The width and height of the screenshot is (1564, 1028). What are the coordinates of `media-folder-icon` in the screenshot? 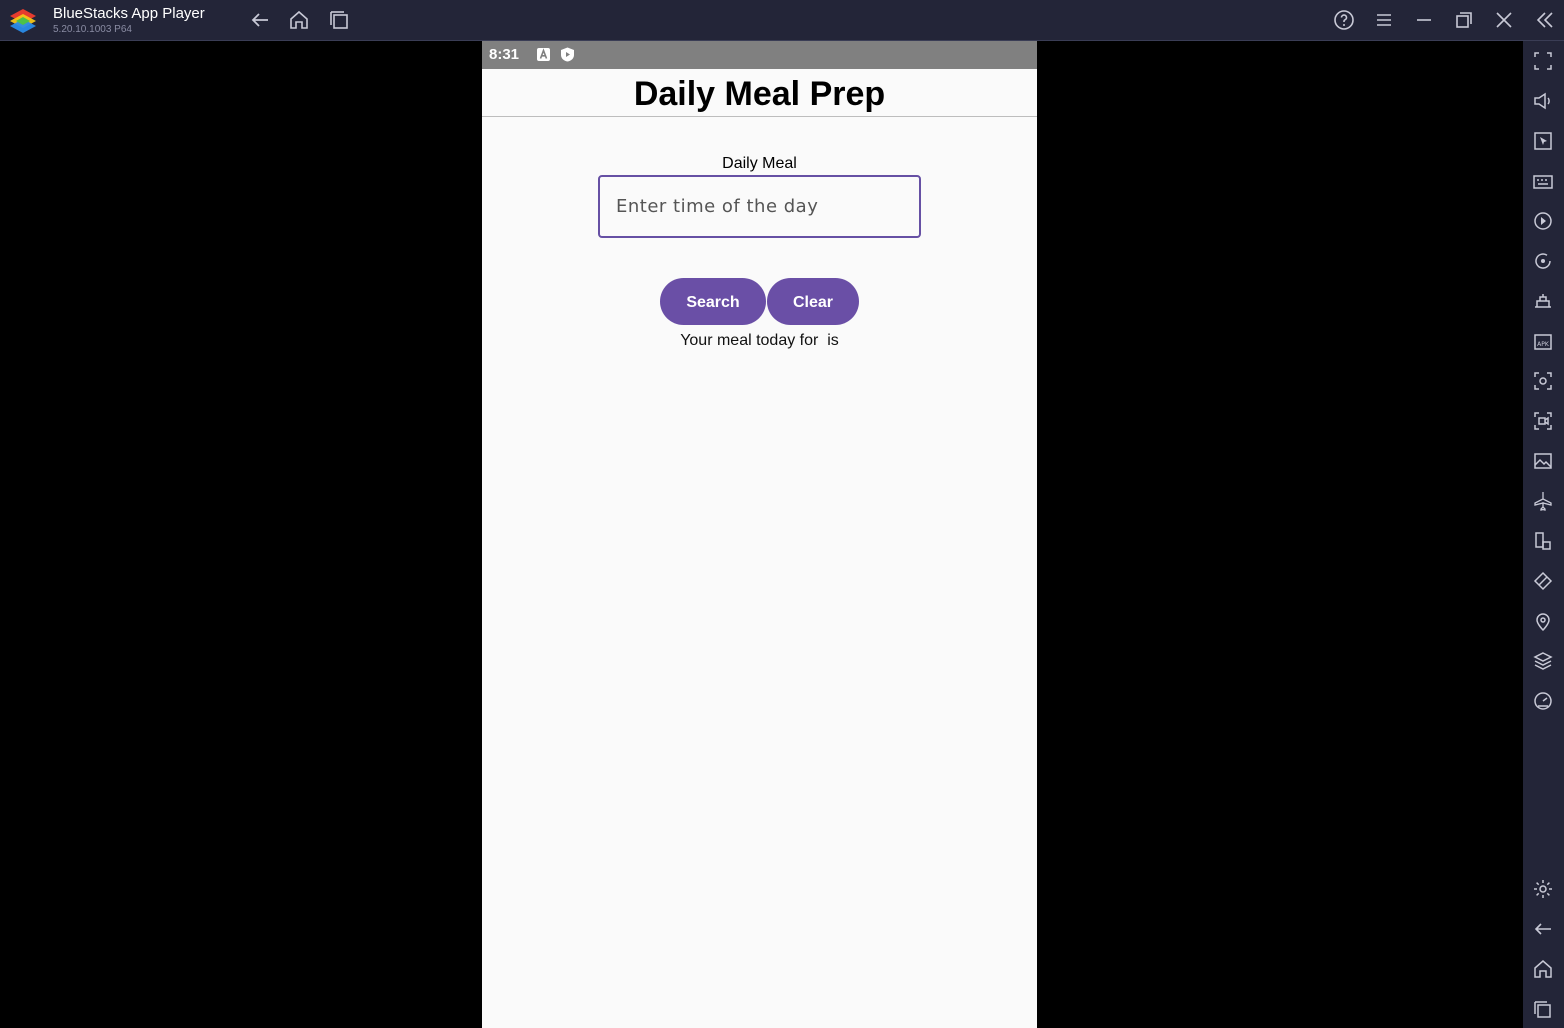 It's located at (1543, 461).